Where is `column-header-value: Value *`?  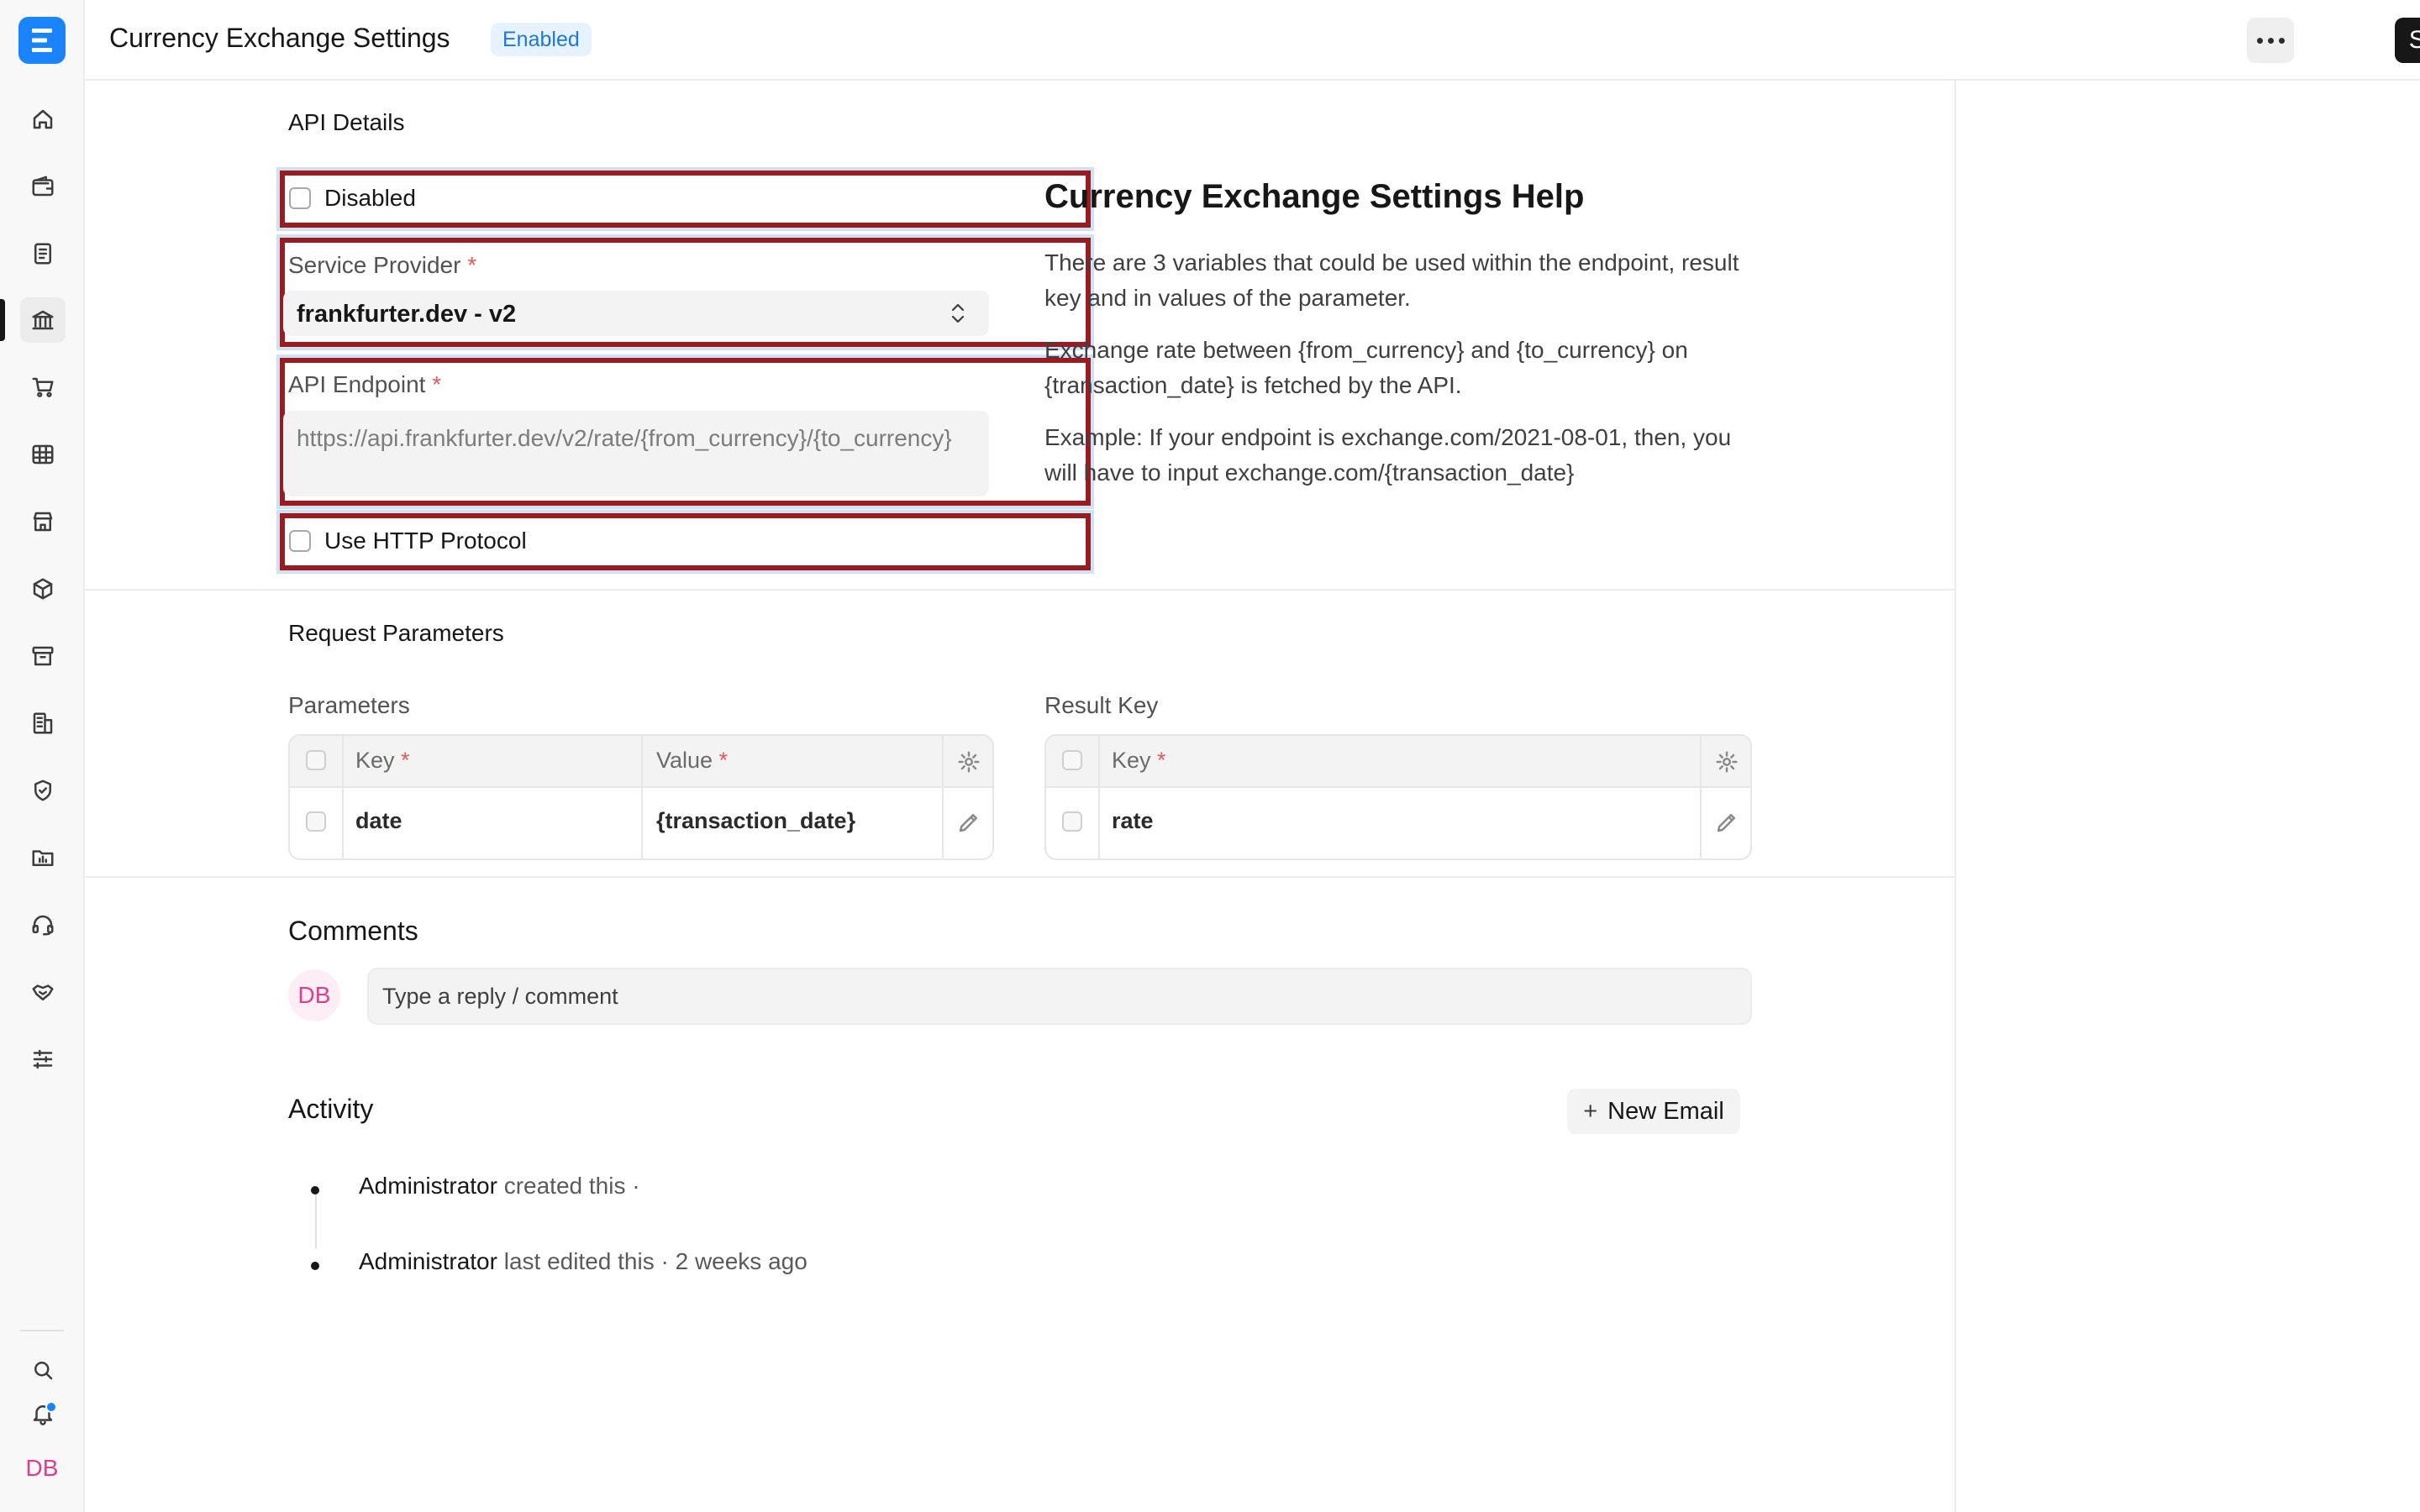
column-header-value: Value * is located at coordinates (692, 760).